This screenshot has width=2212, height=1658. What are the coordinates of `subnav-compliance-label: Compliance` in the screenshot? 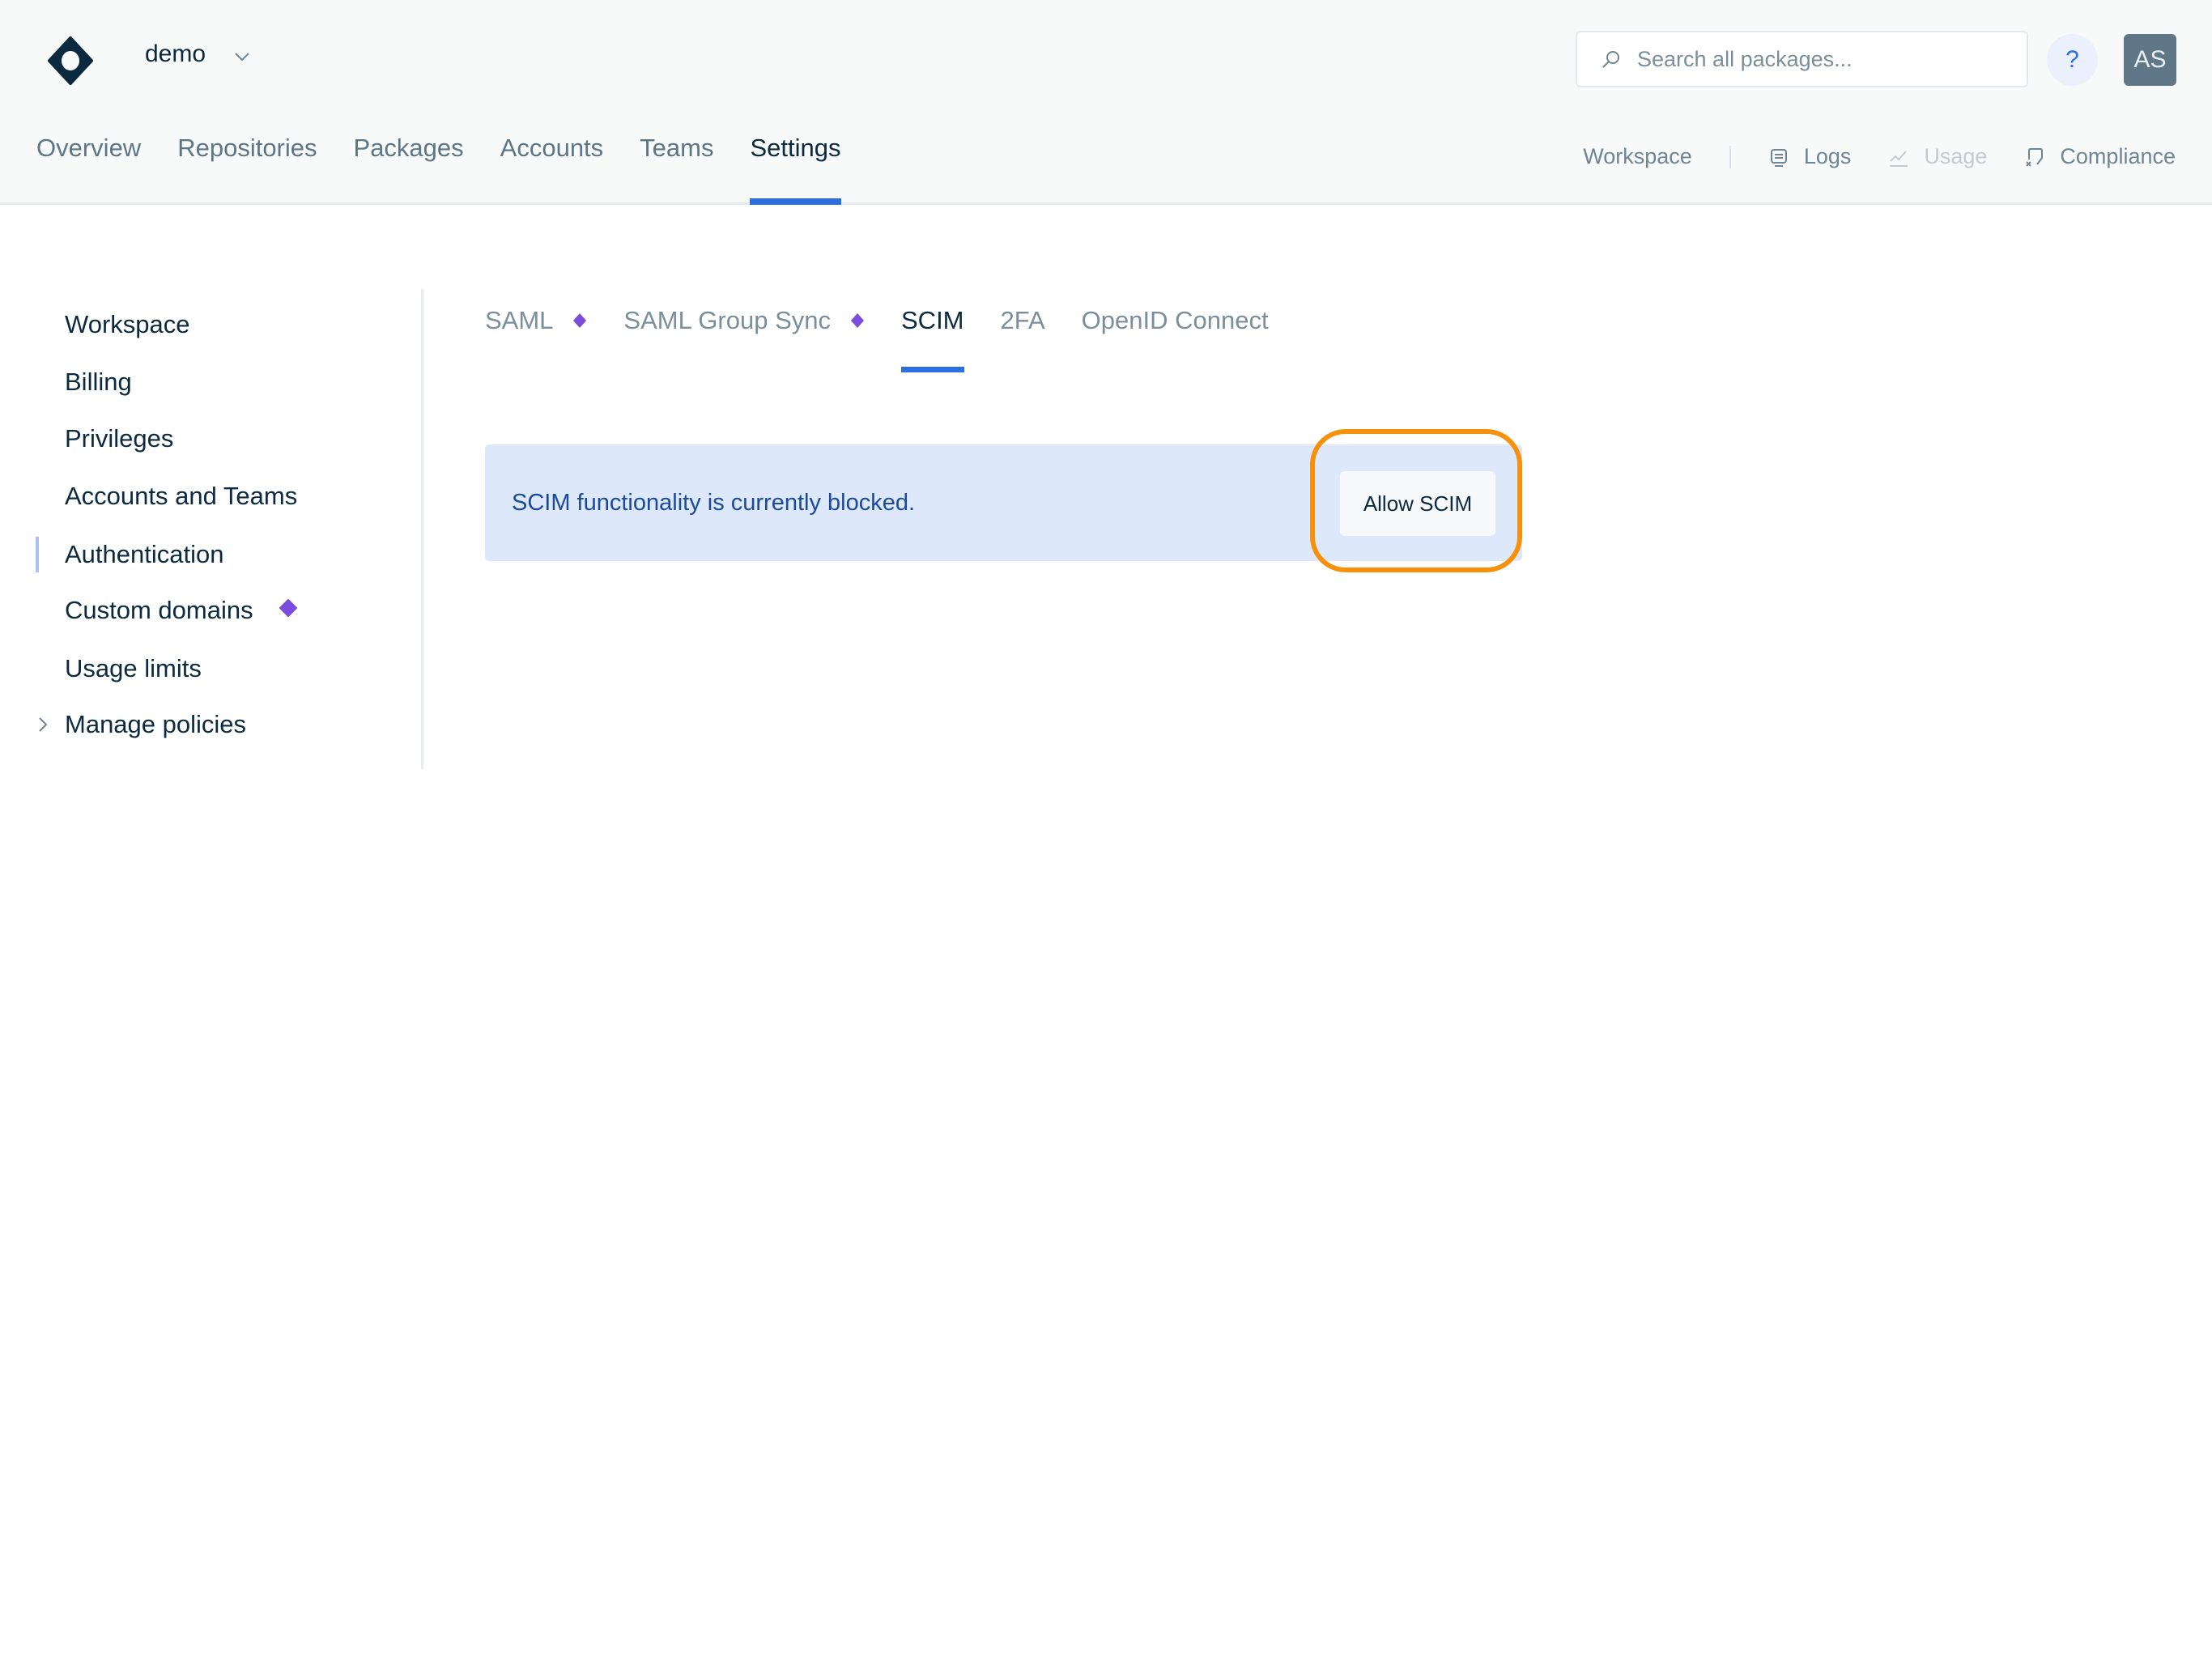 It's located at (2118, 156).